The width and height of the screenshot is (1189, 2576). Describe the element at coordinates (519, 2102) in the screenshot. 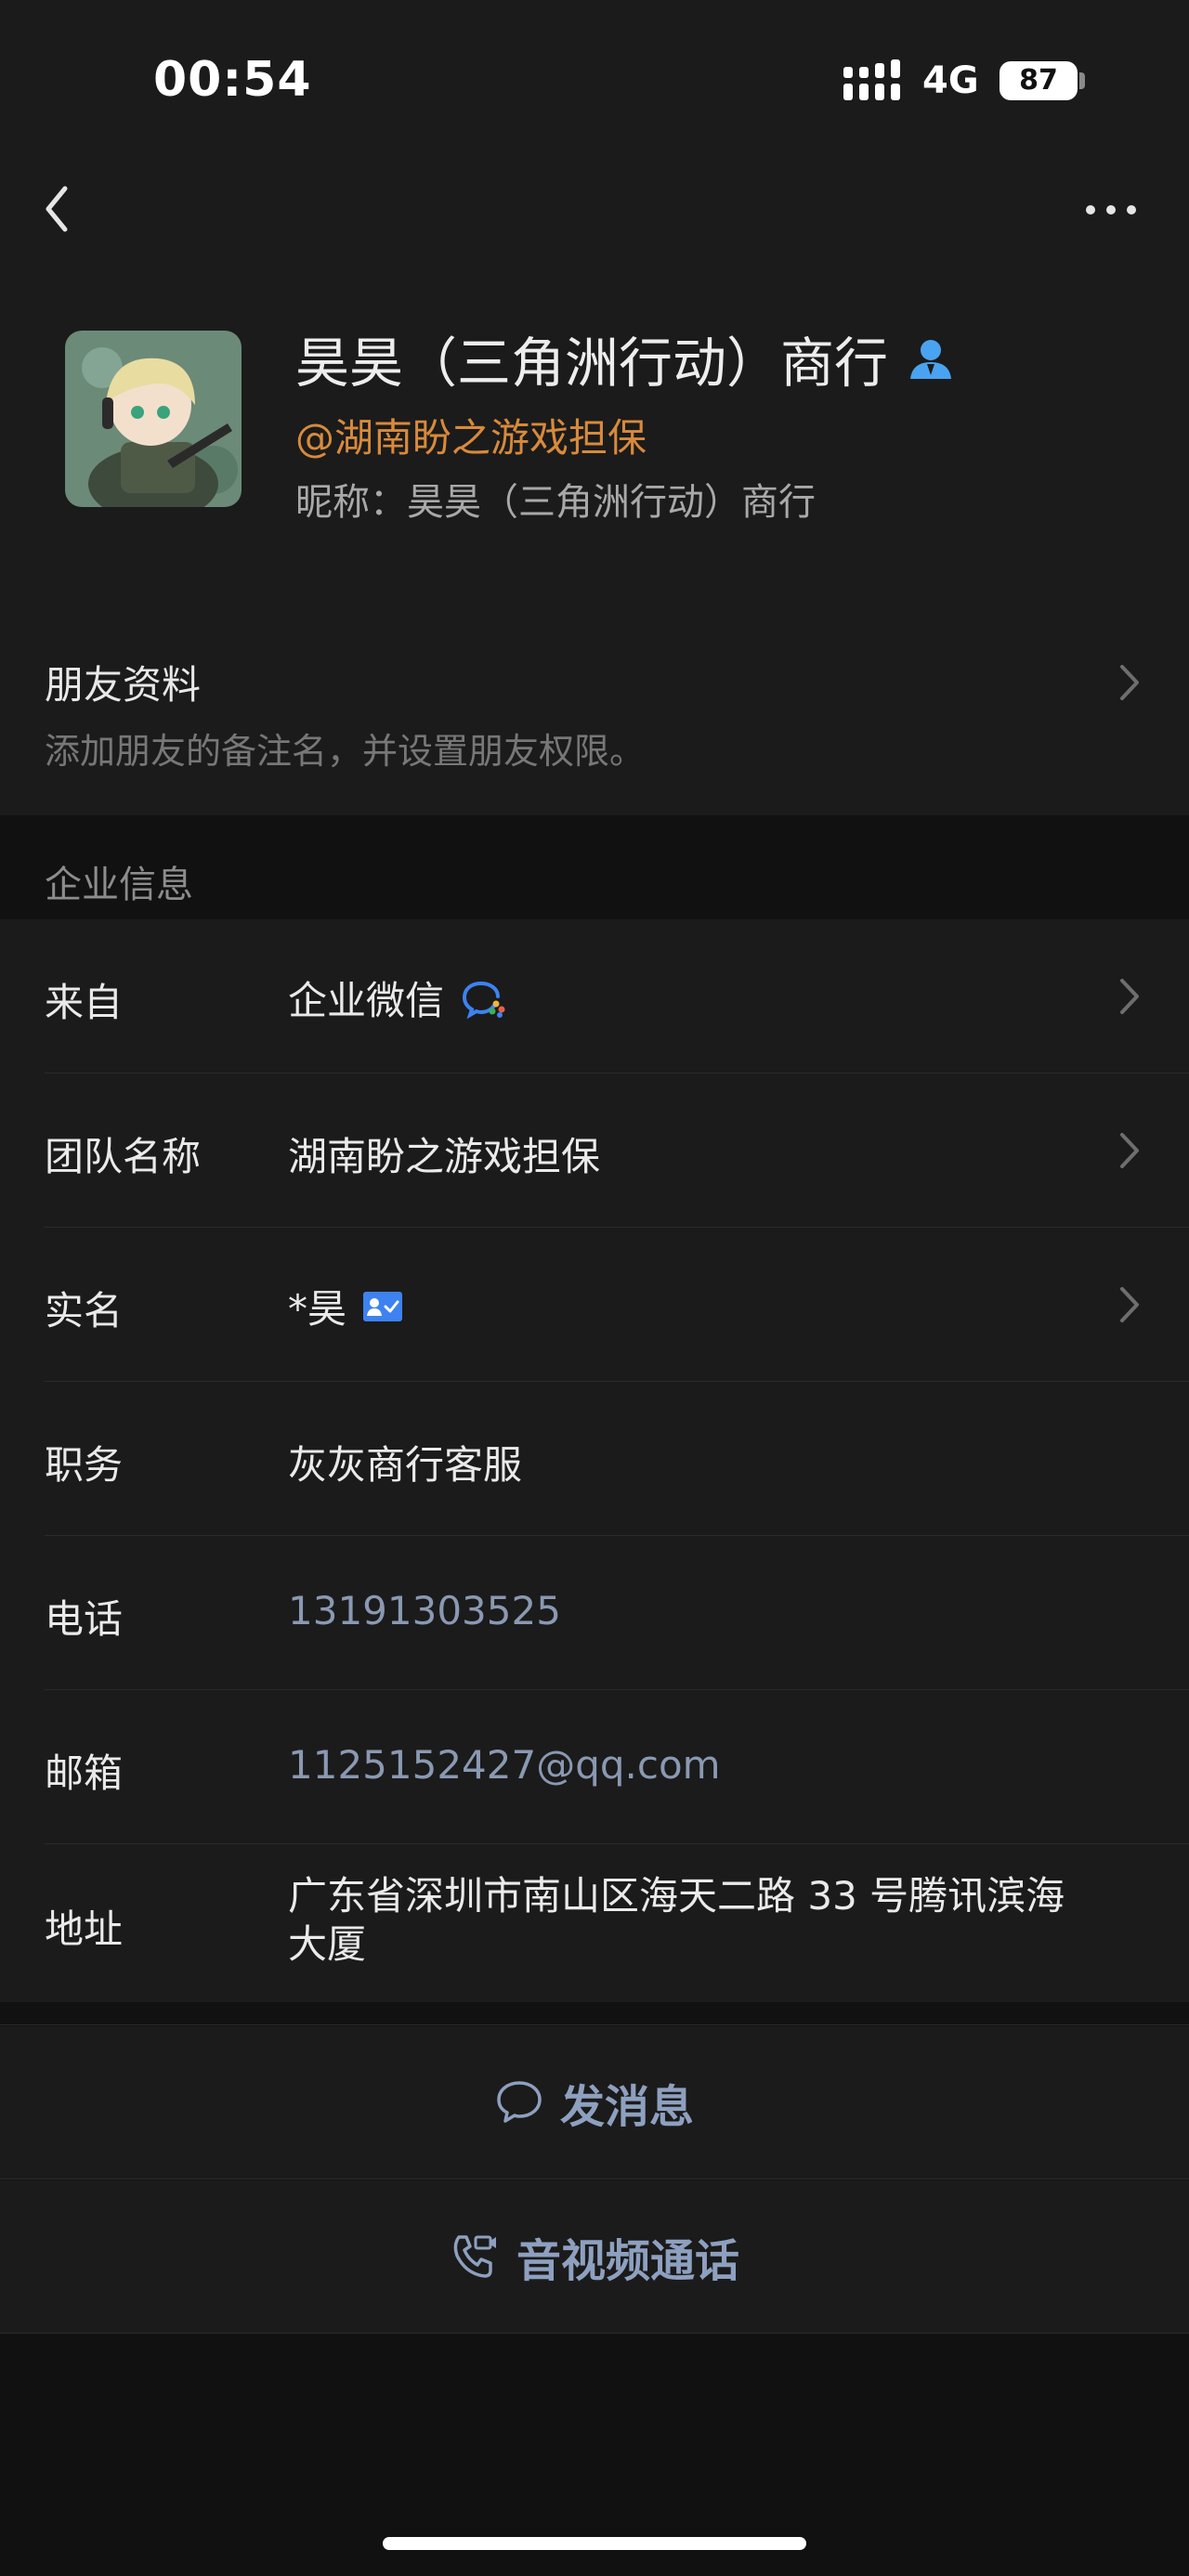

I see `chat-bubble-icon` at that location.